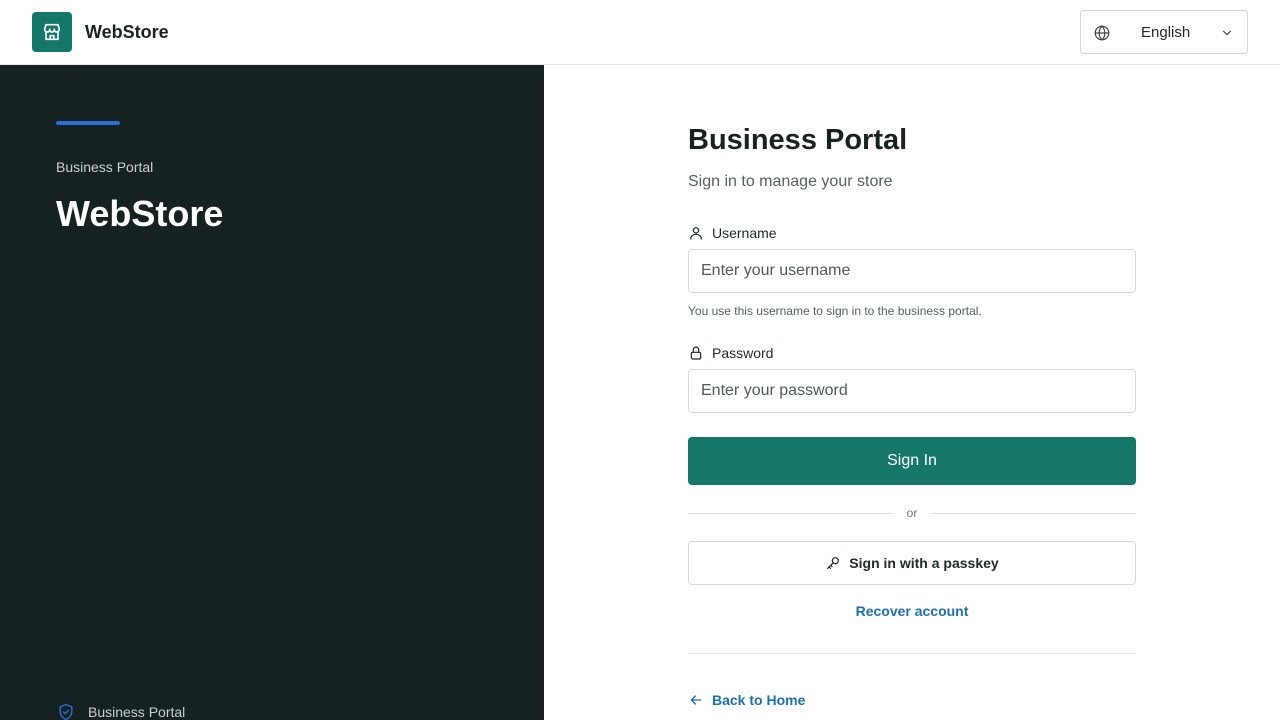 This screenshot has height=720, width=1280. I want to click on divider-label: or, so click(912, 513).